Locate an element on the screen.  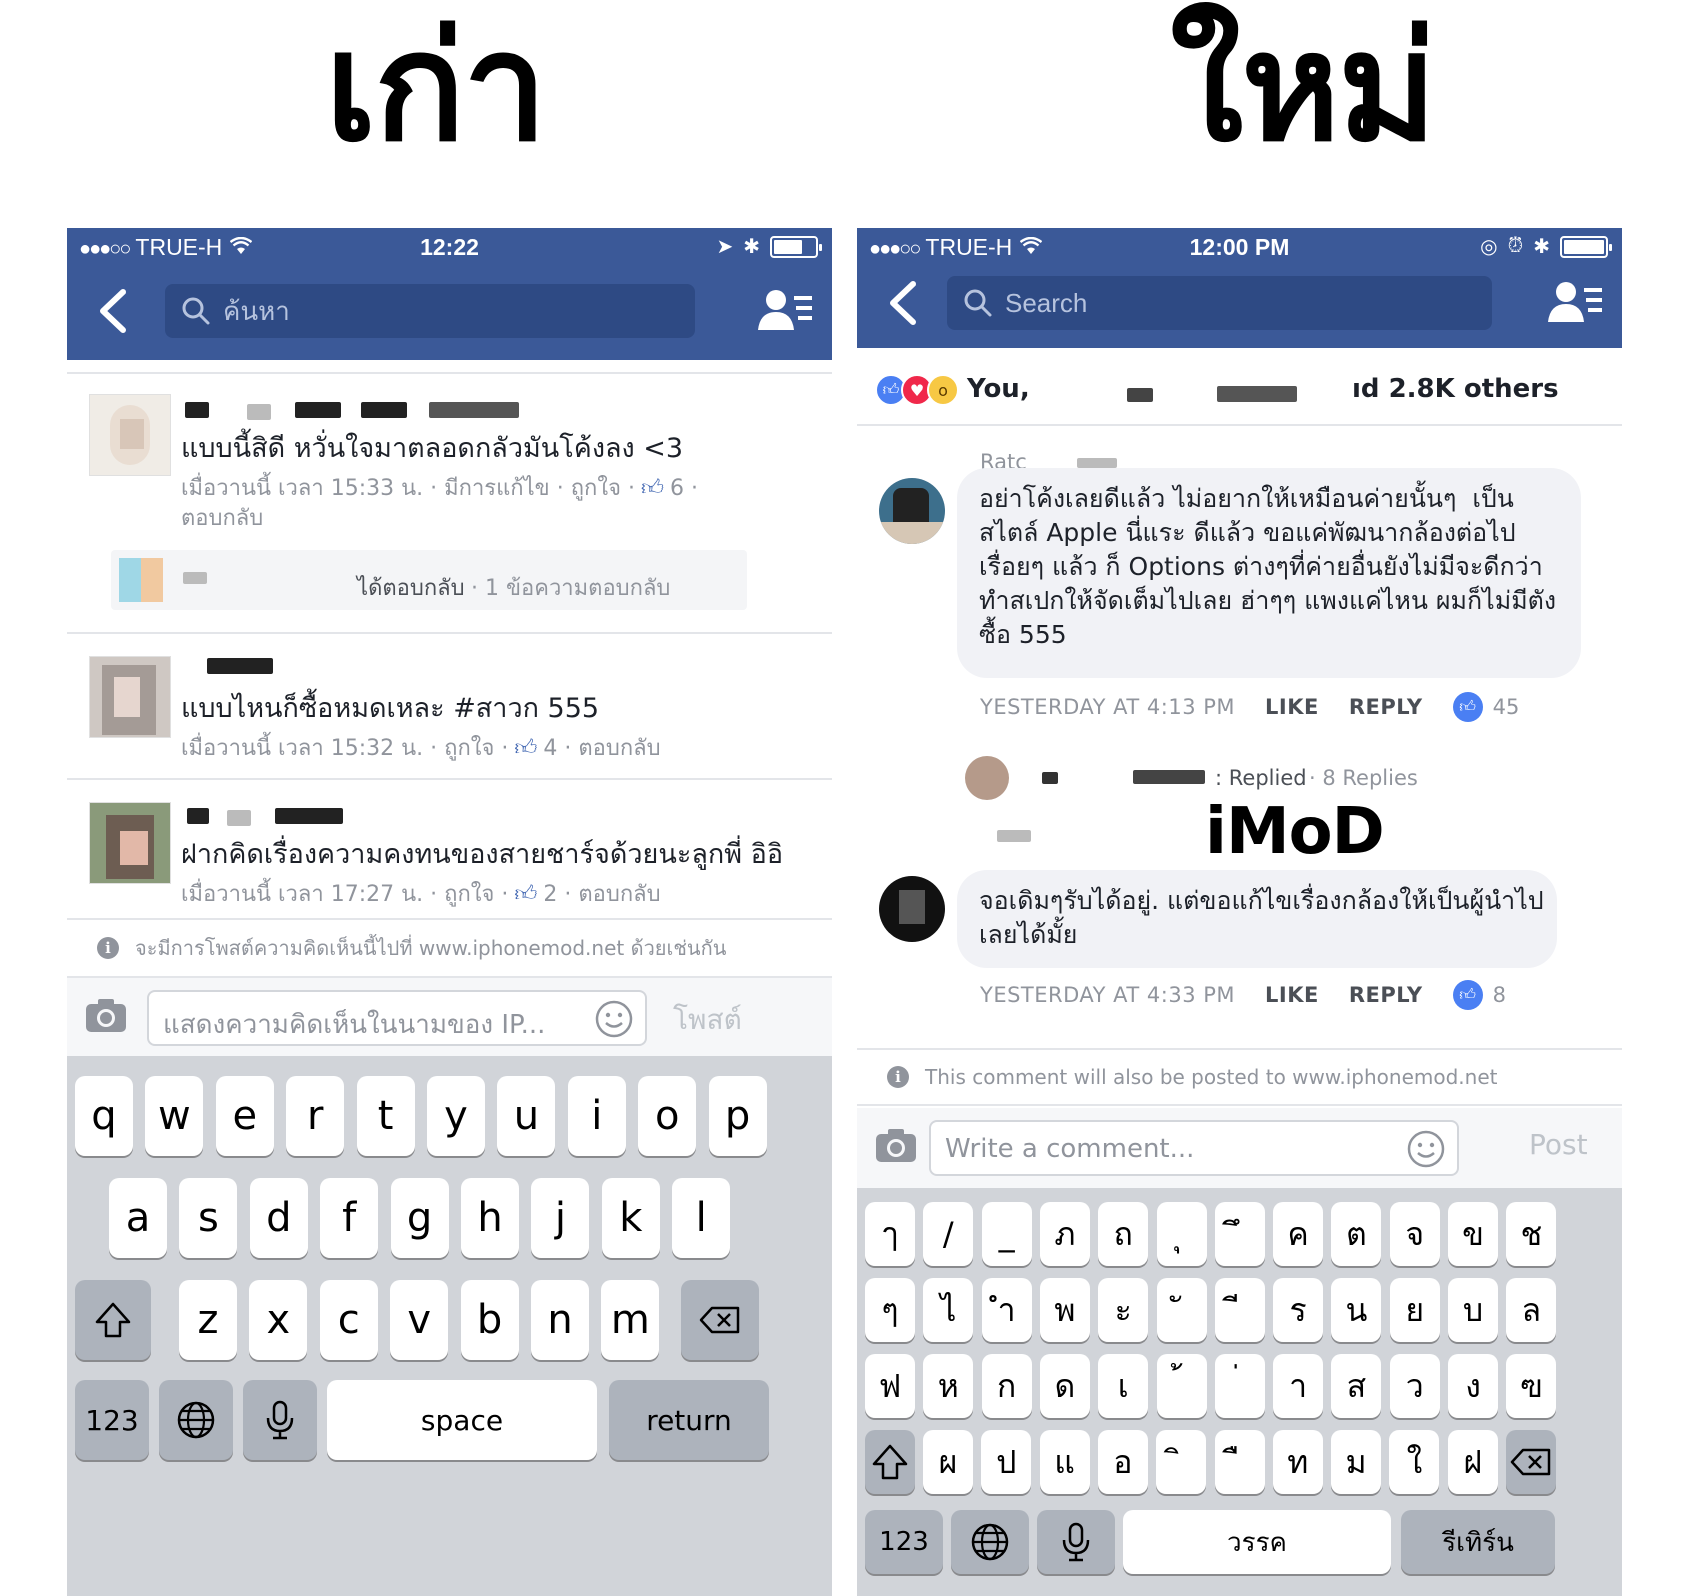
key-thai: น is located at coordinates (1356, 1310).